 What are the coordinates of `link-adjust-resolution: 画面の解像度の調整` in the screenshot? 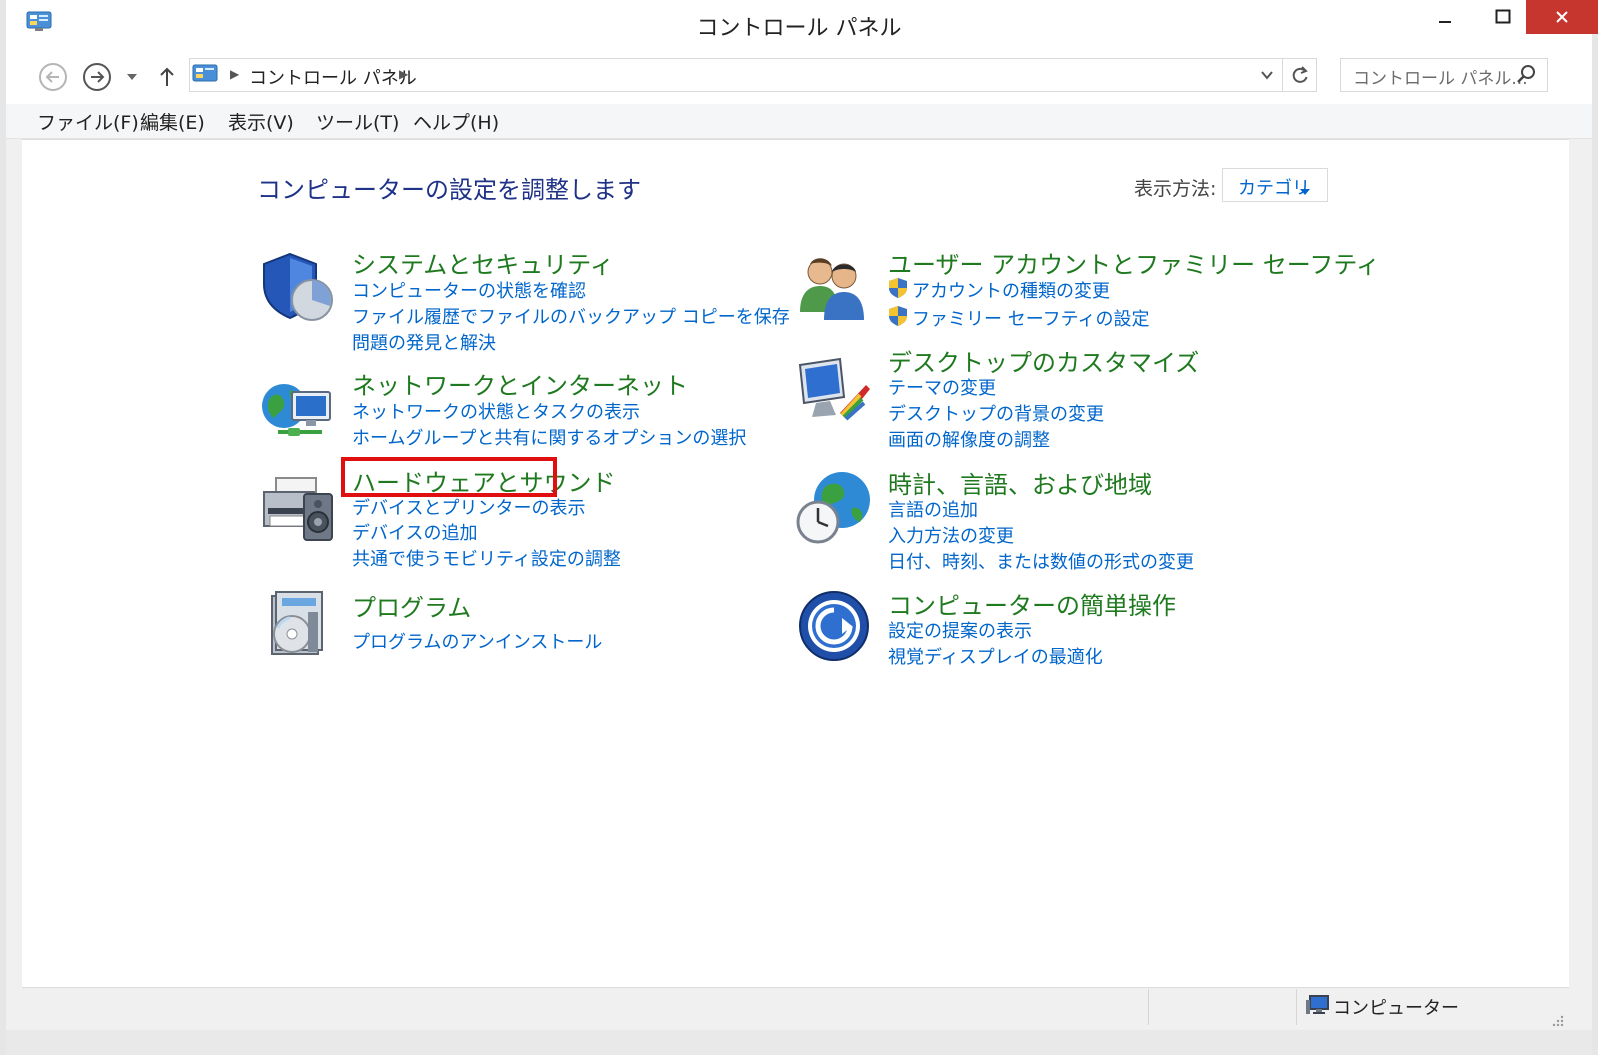 It's located at (969, 439).